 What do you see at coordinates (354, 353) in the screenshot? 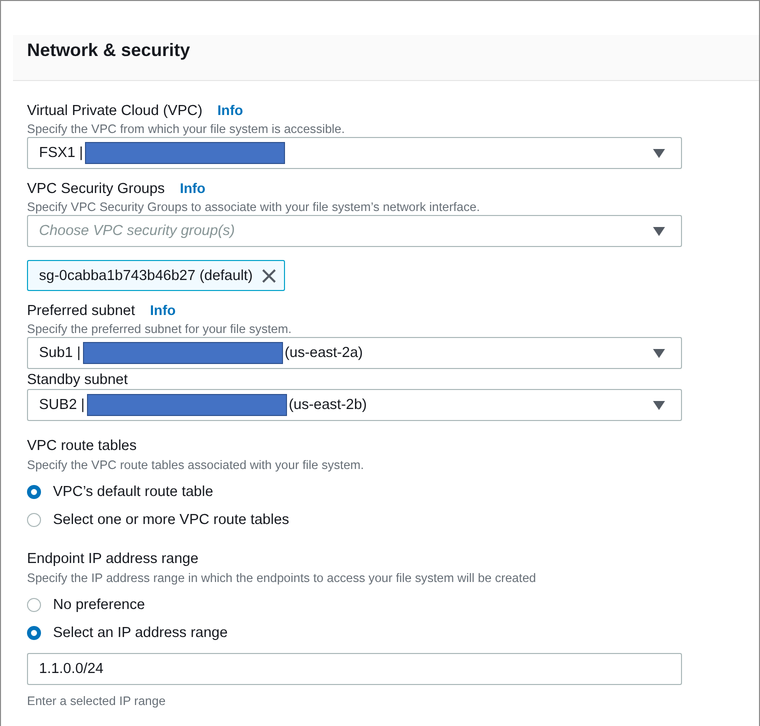
I see `select-dropdown: Sub1 | (us-east-2a)` at bounding box center [354, 353].